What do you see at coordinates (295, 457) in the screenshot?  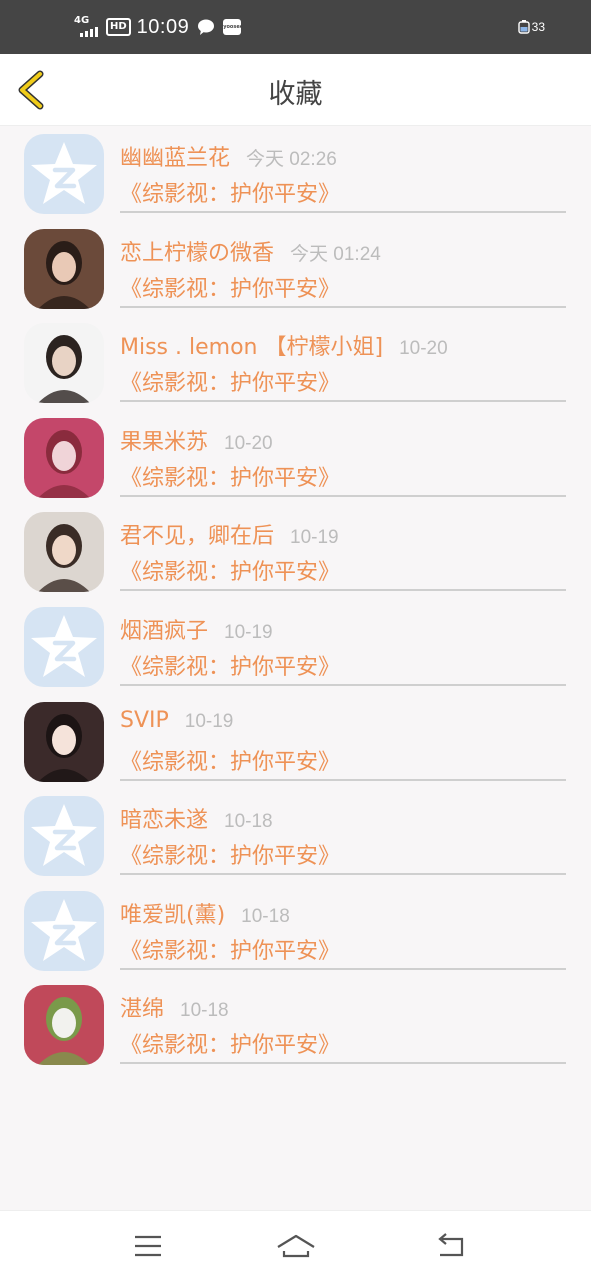 I see `list-item: 果果米苏 10-20 《综影视：护你平安》` at bounding box center [295, 457].